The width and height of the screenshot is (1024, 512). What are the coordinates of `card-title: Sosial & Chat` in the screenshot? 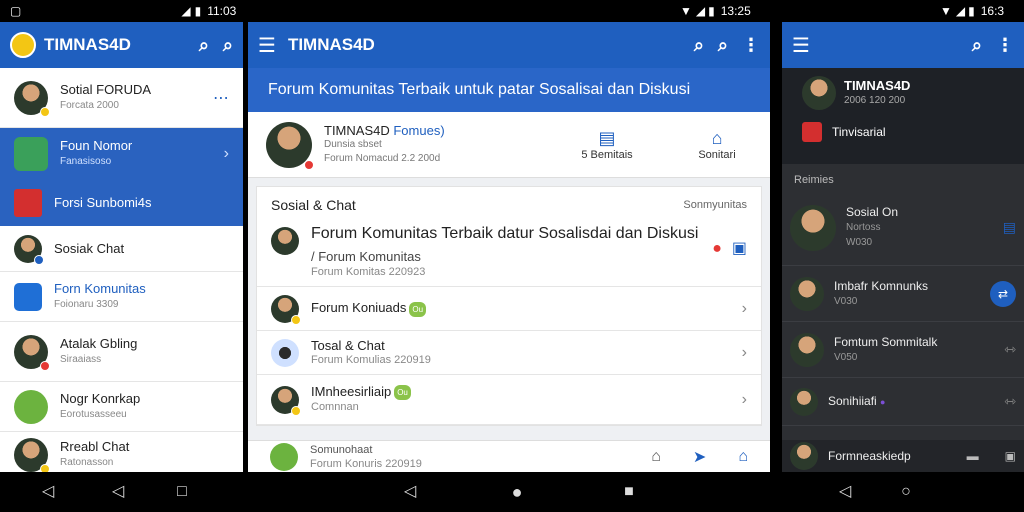 It's located at (313, 205).